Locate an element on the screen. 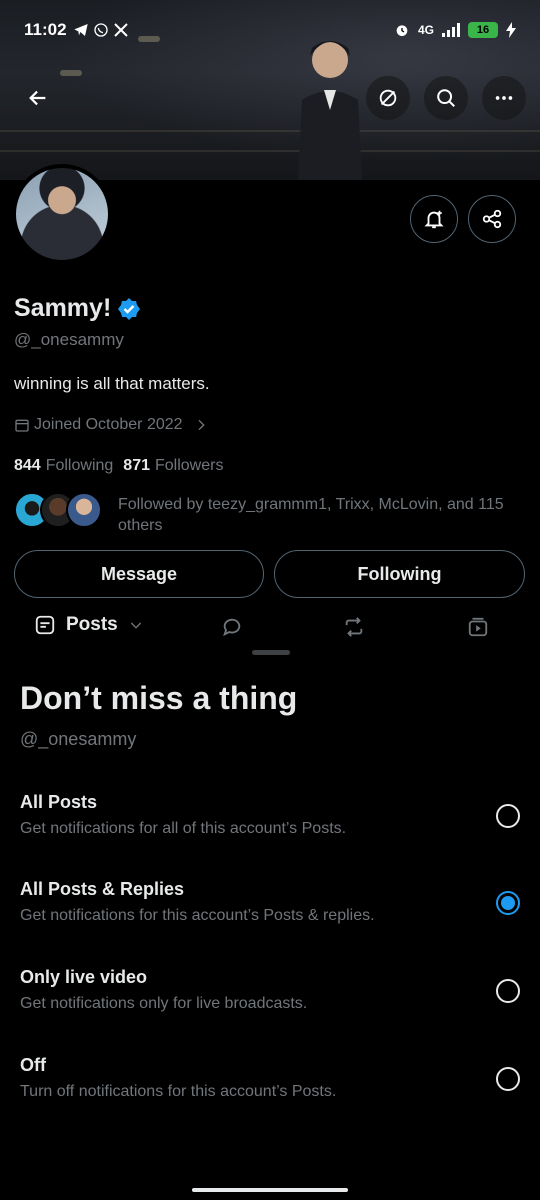 The image size is (540, 1200). back-button is located at coordinates (38, 98).